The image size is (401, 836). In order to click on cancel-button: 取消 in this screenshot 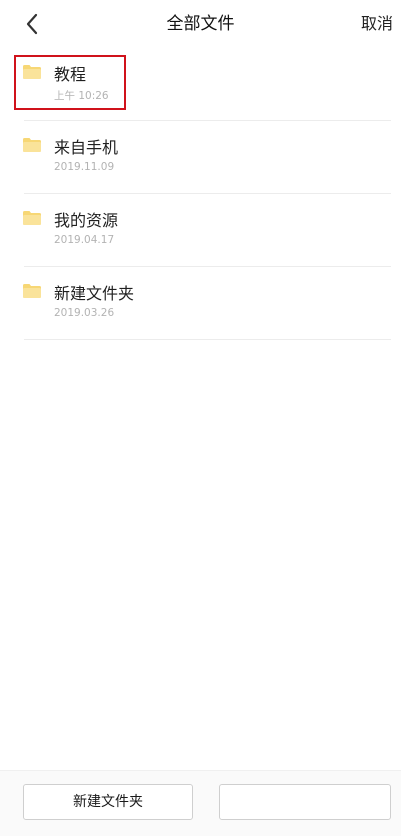, I will do `click(377, 24)`.